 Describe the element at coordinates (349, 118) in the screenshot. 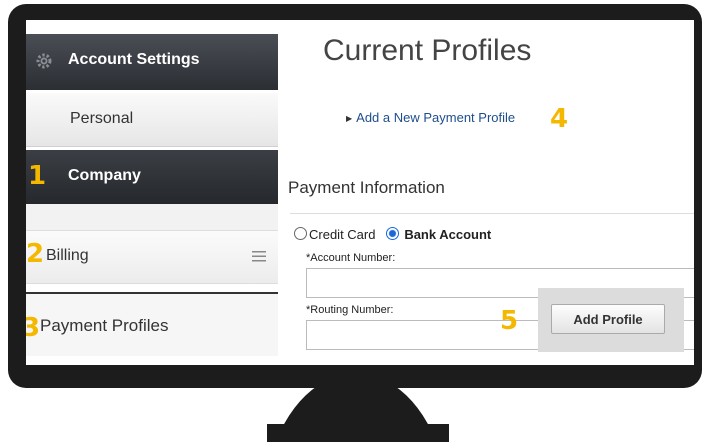

I see `triangle-right-icon: ▶` at that location.